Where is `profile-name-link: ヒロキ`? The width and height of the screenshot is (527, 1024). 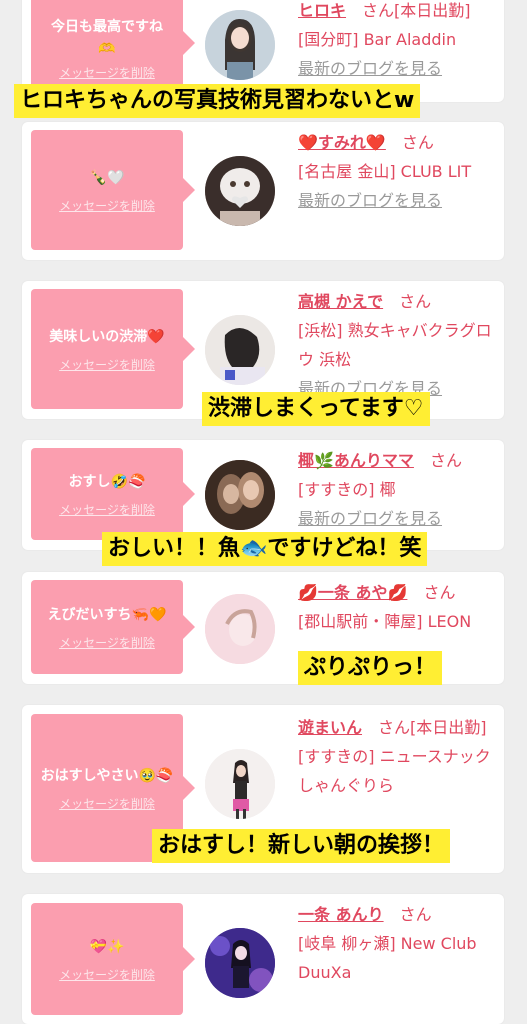
profile-name-link: ヒロキ is located at coordinates (322, 10).